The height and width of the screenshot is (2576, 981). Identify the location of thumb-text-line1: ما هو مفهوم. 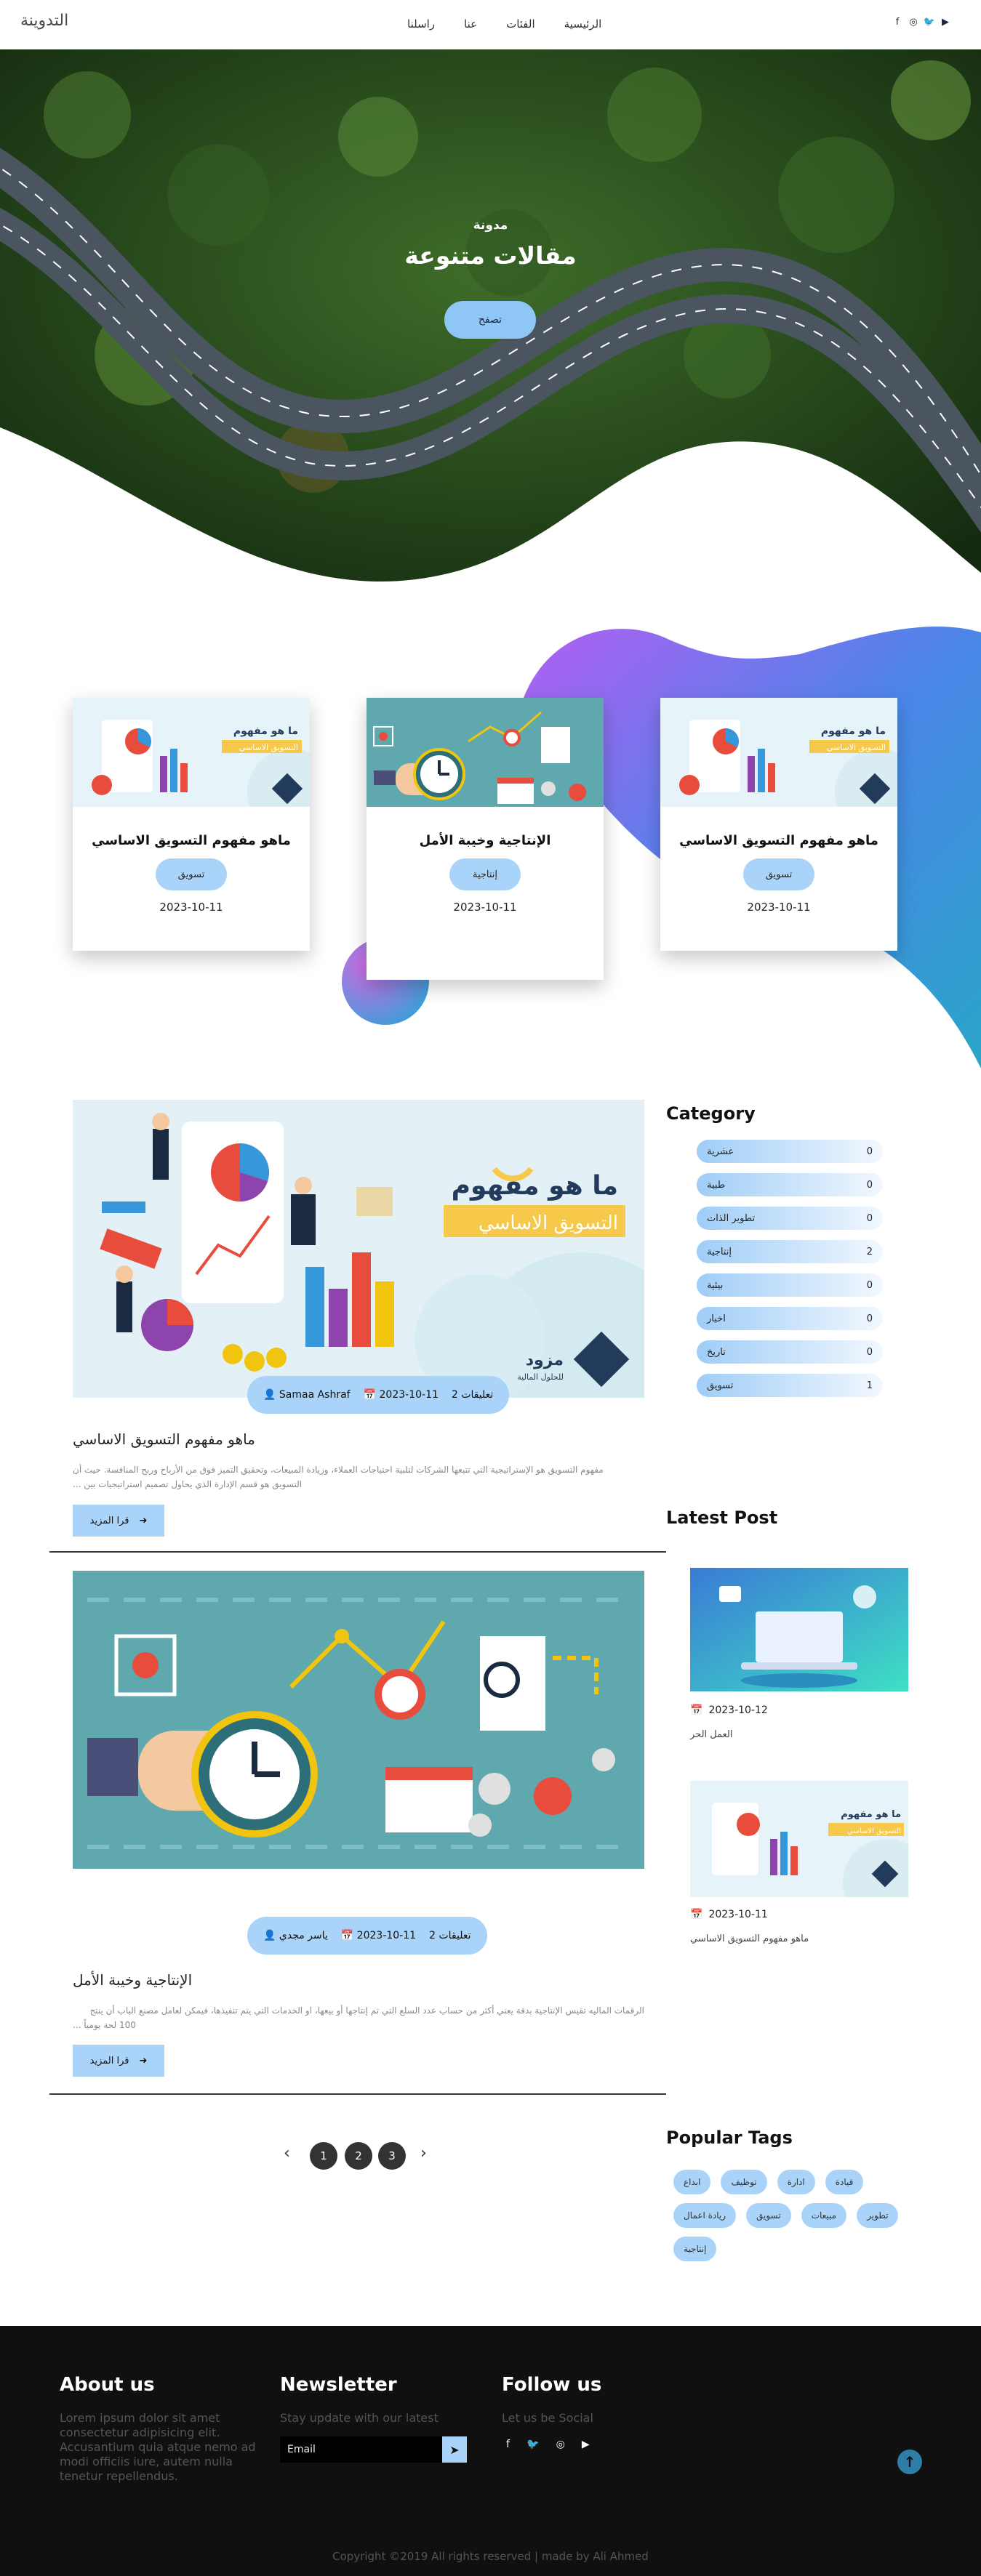
(871, 1814).